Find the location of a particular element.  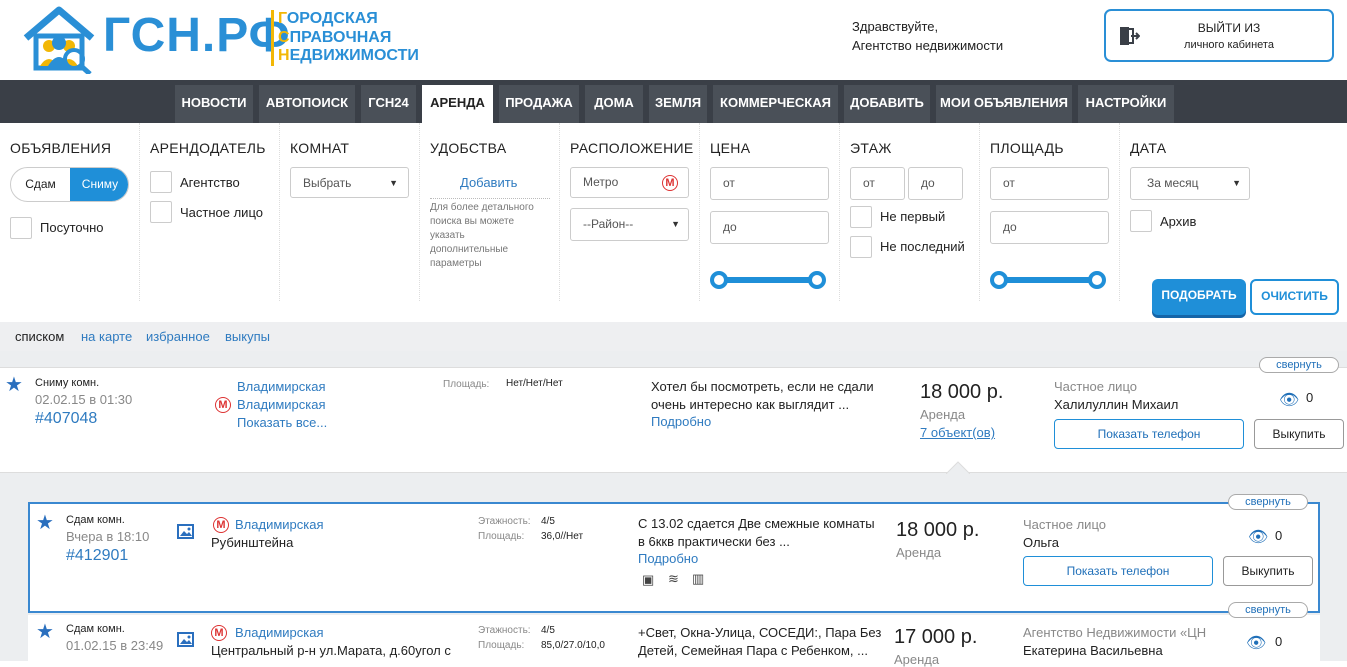

listing-price: 18 000 р. is located at coordinates (938, 530).